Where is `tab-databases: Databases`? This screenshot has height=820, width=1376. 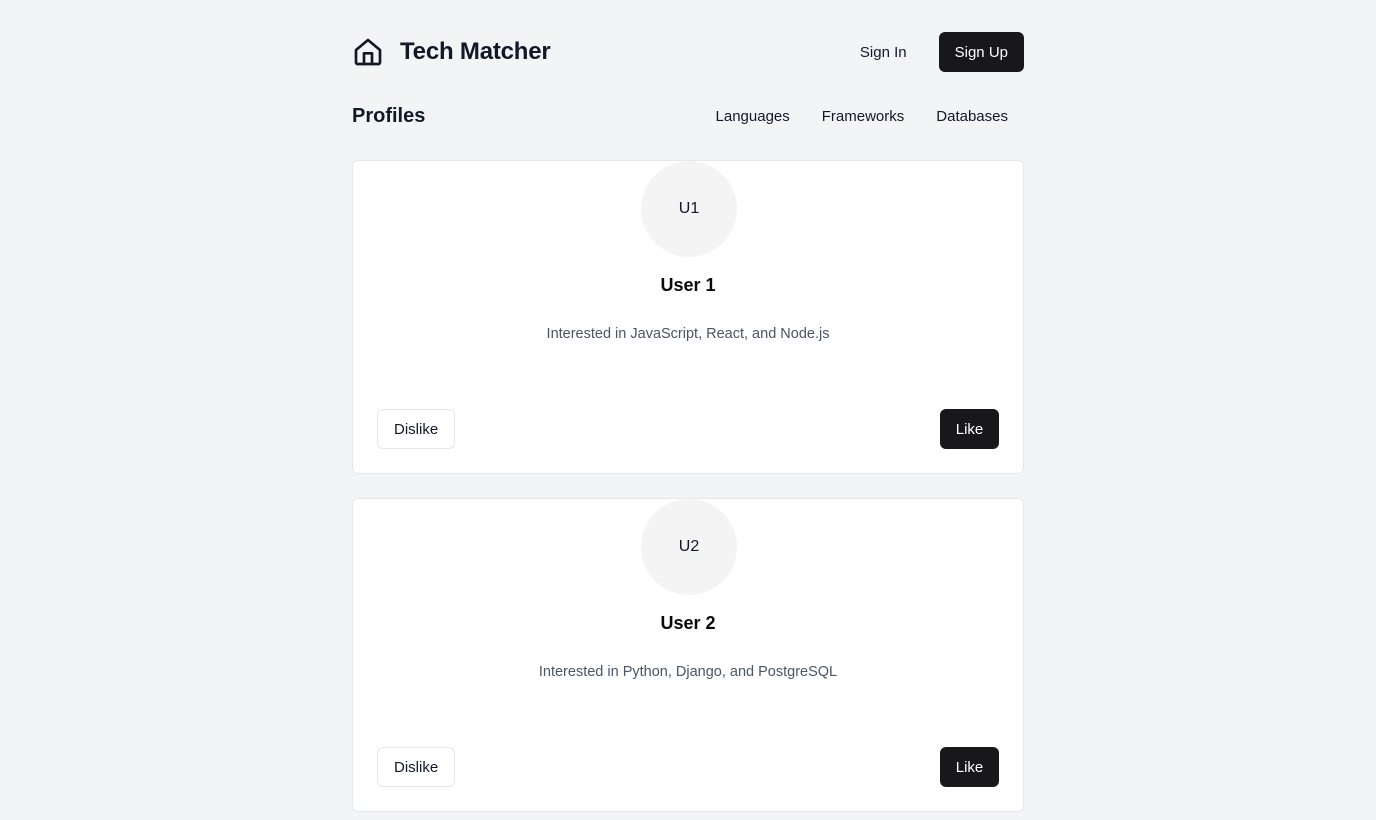 tab-databases: Databases is located at coordinates (972, 116).